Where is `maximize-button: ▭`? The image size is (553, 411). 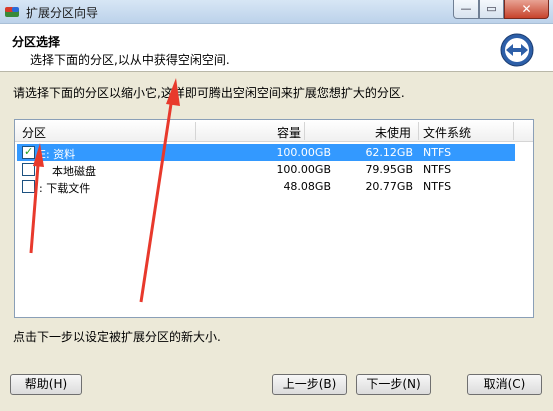
maximize-button: ▭ is located at coordinates (491, 9).